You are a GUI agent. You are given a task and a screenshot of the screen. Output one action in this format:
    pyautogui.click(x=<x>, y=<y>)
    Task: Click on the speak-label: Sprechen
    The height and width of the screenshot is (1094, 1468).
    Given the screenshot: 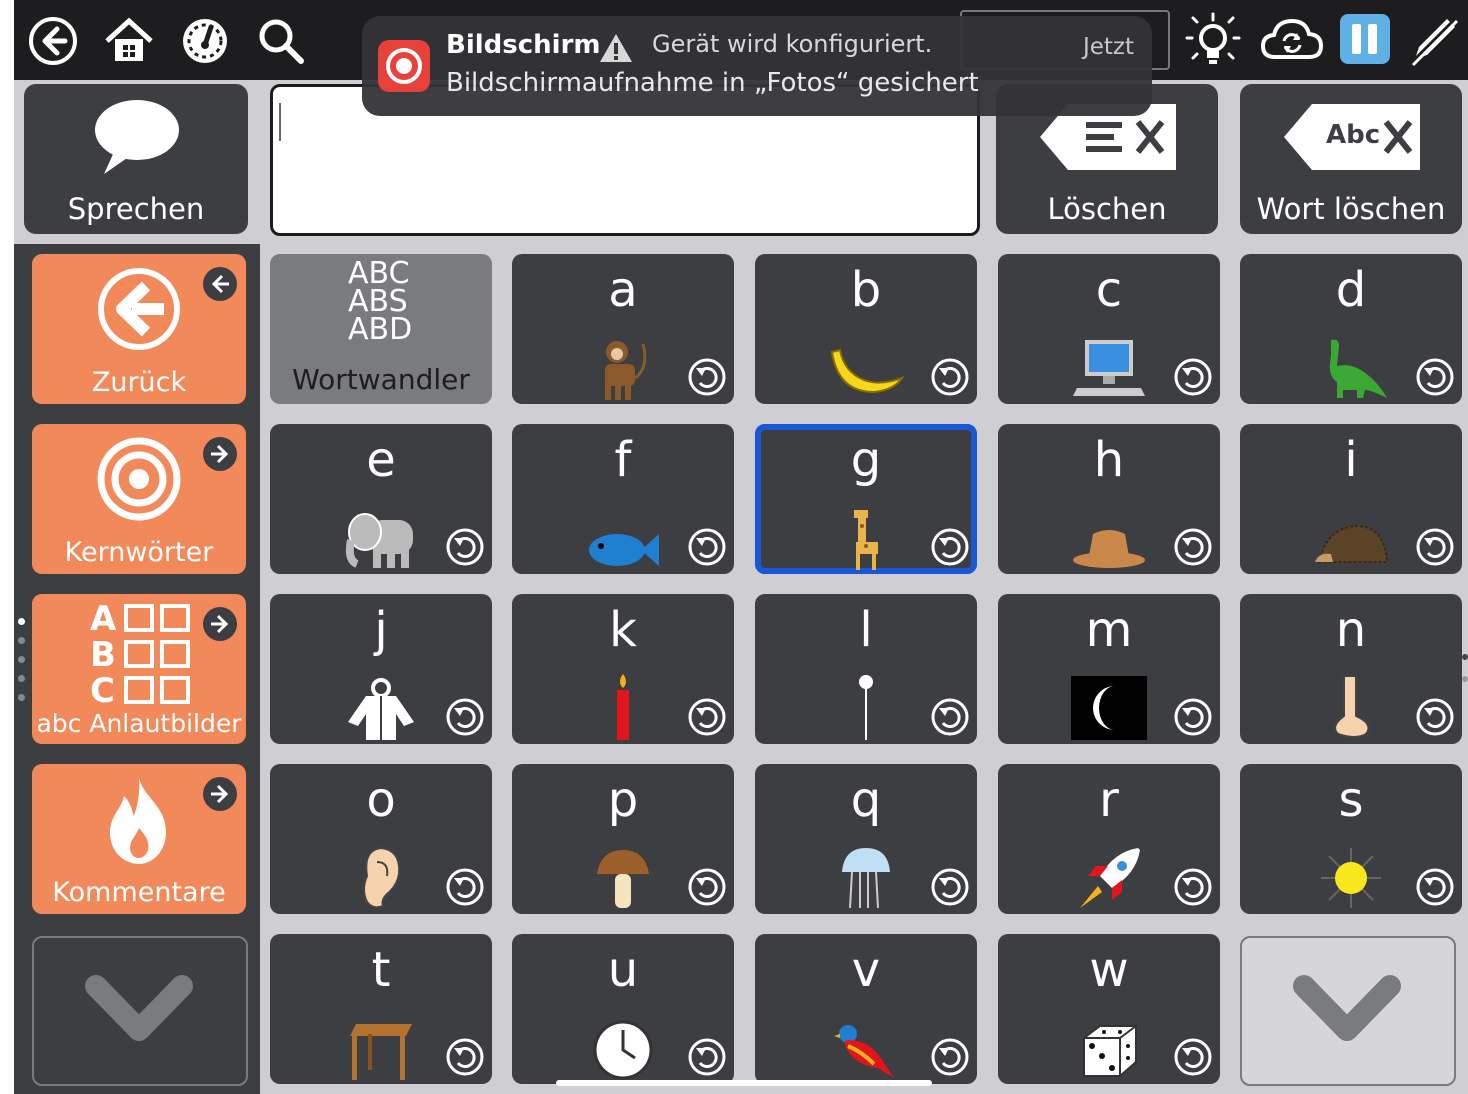 What is the action you would take?
    pyautogui.click(x=136, y=209)
    